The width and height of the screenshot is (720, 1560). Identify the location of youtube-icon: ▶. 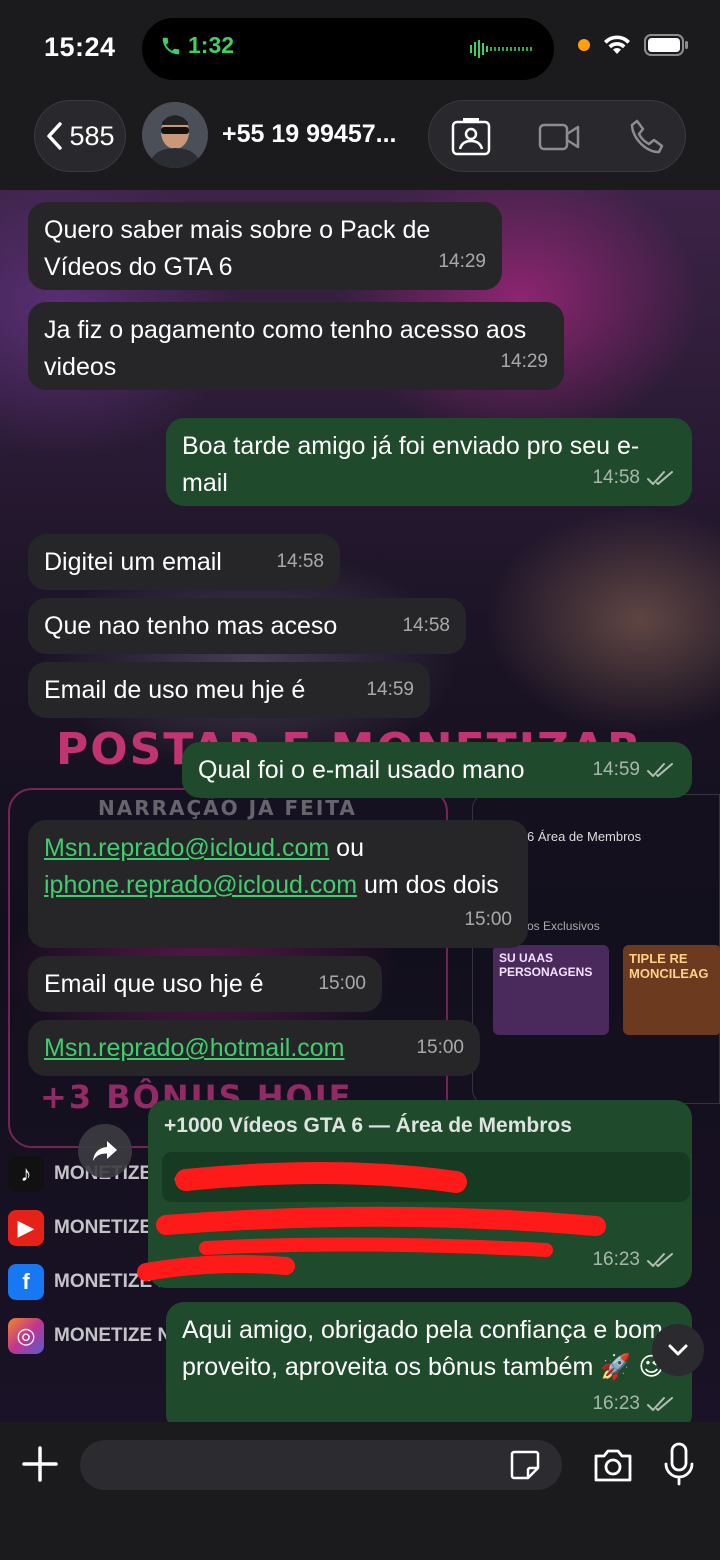
(26, 1228).